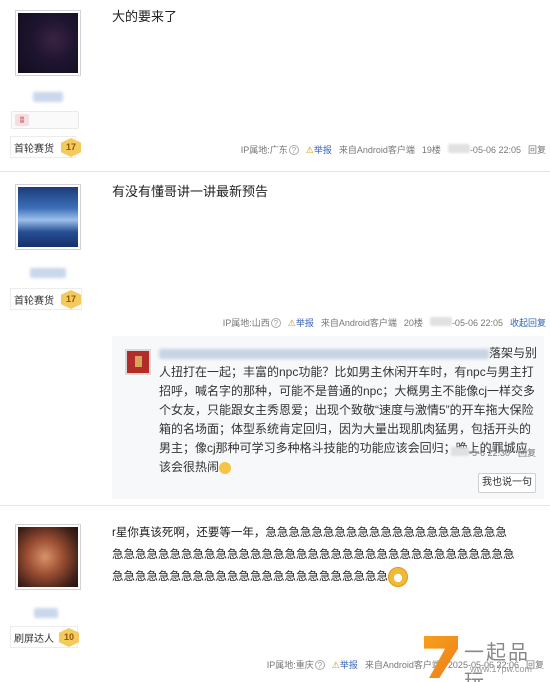  Describe the element at coordinates (45, 120) in the screenshot. I see `member-badge: ʬ` at that location.